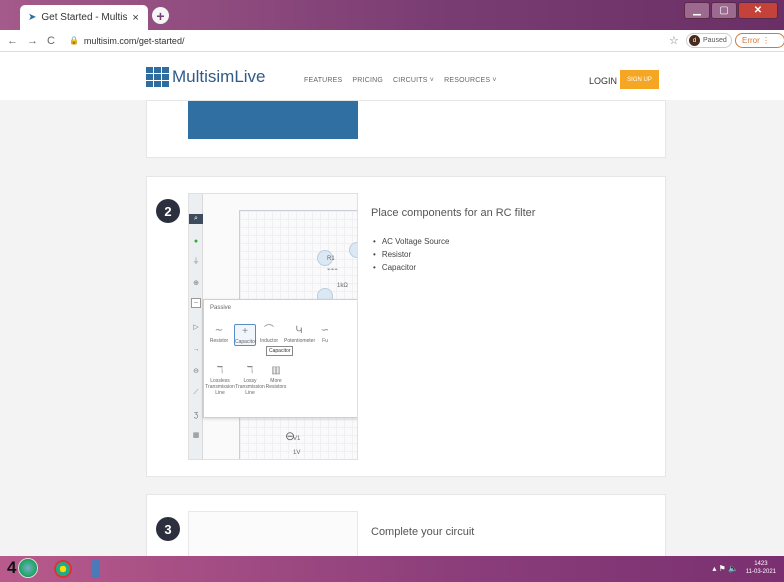  Describe the element at coordinates (332, 270) in the screenshot. I see `resistor-symbol: ⌁⌁⌁` at that location.